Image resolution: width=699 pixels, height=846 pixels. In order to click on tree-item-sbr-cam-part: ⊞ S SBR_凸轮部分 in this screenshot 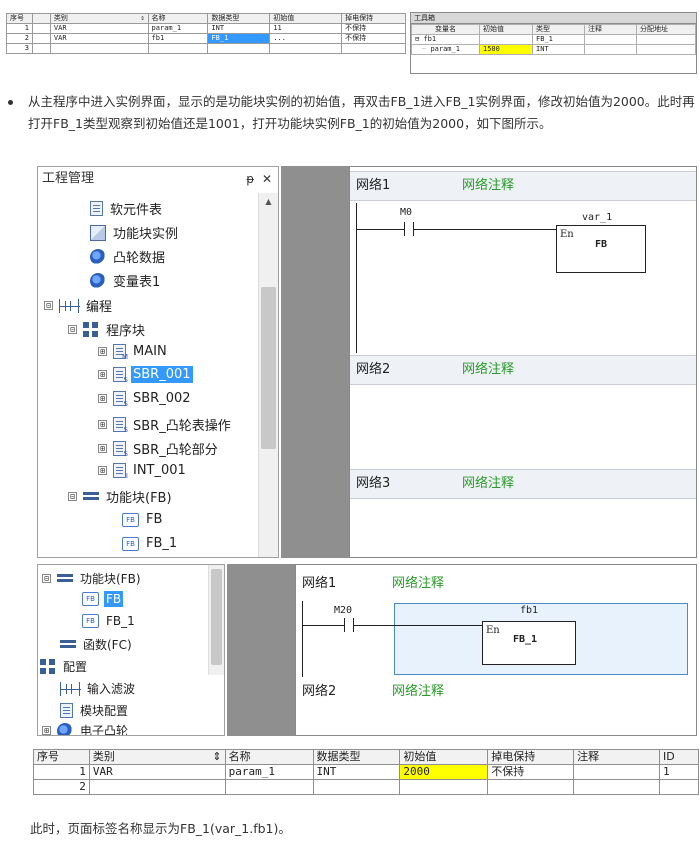, I will do `click(159, 448)`.